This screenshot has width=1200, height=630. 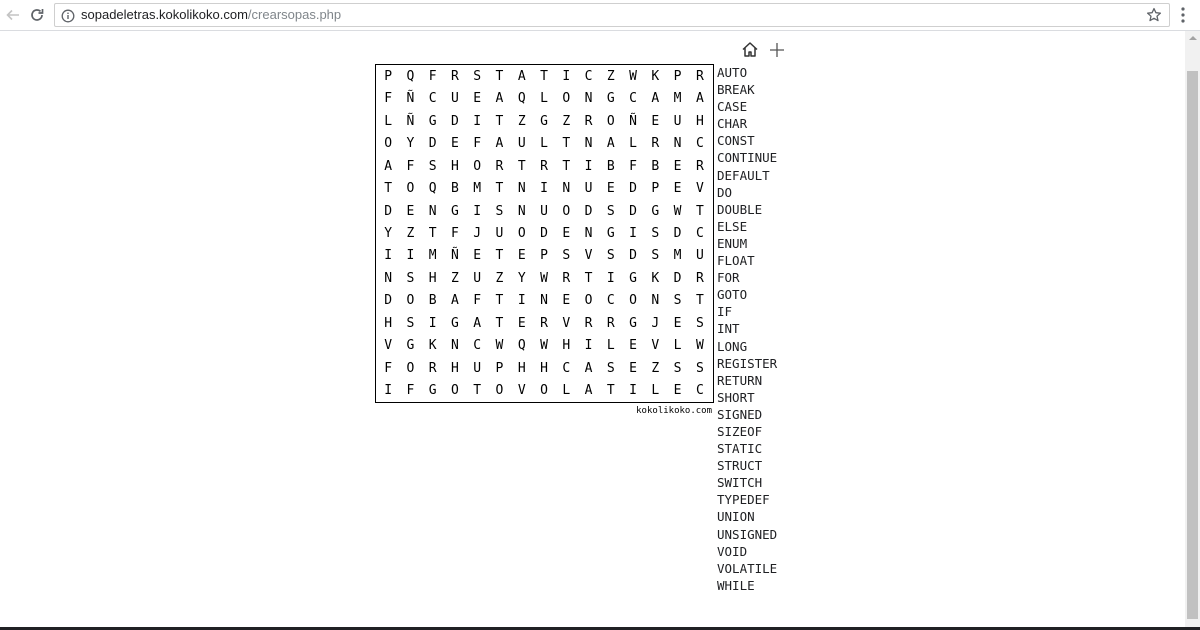 I want to click on site-credit: kokolikoko.com, so click(x=674, y=411).